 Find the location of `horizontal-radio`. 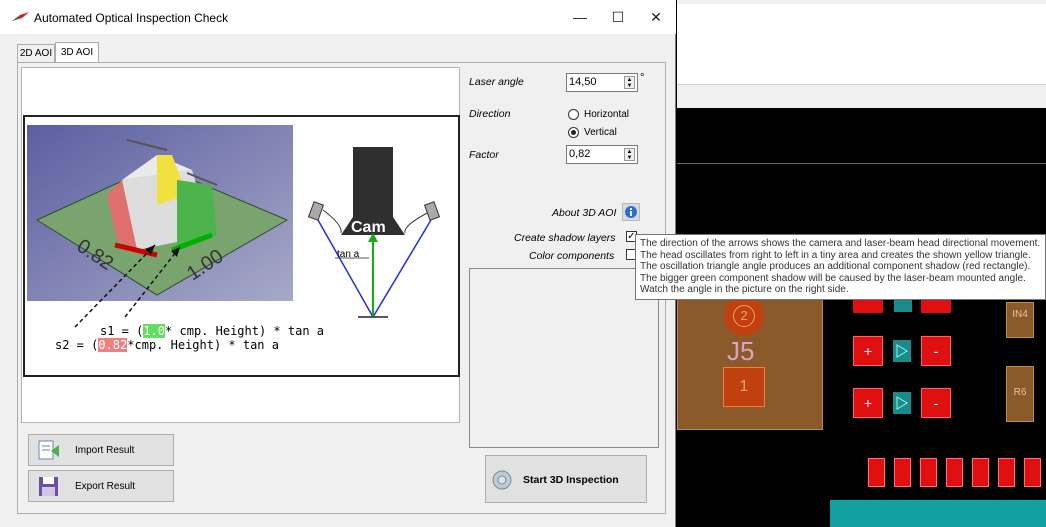

horizontal-radio is located at coordinates (573, 114).